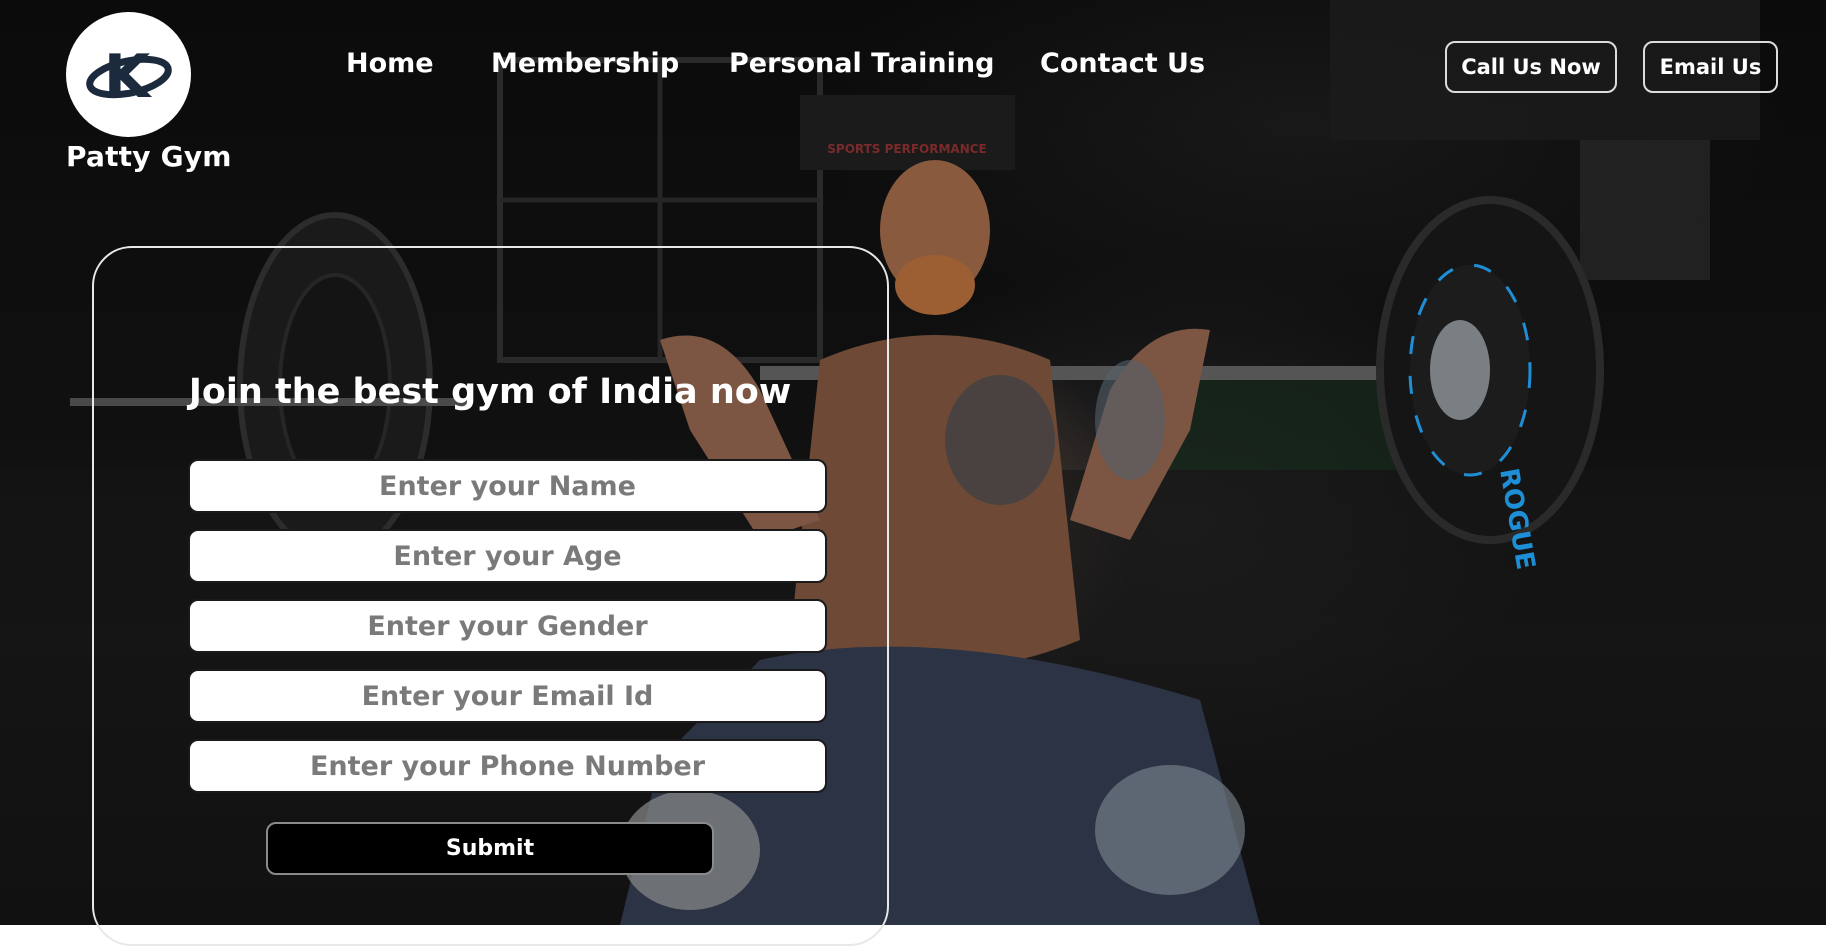 This screenshot has height=946, width=1826. What do you see at coordinates (585, 63) in the screenshot?
I see `nav-membership: Membership` at bounding box center [585, 63].